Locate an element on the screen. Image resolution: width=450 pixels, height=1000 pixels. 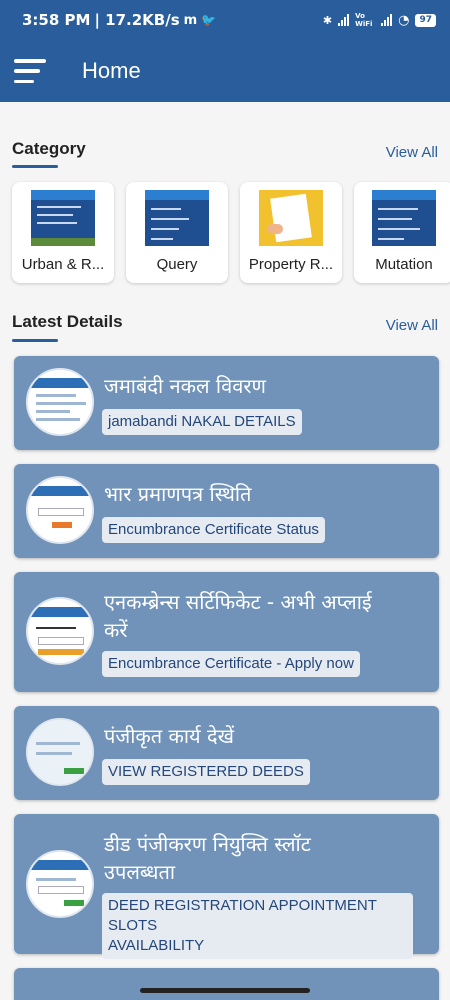
deed-appointment-thumbnail is located at coordinates (60, 884).